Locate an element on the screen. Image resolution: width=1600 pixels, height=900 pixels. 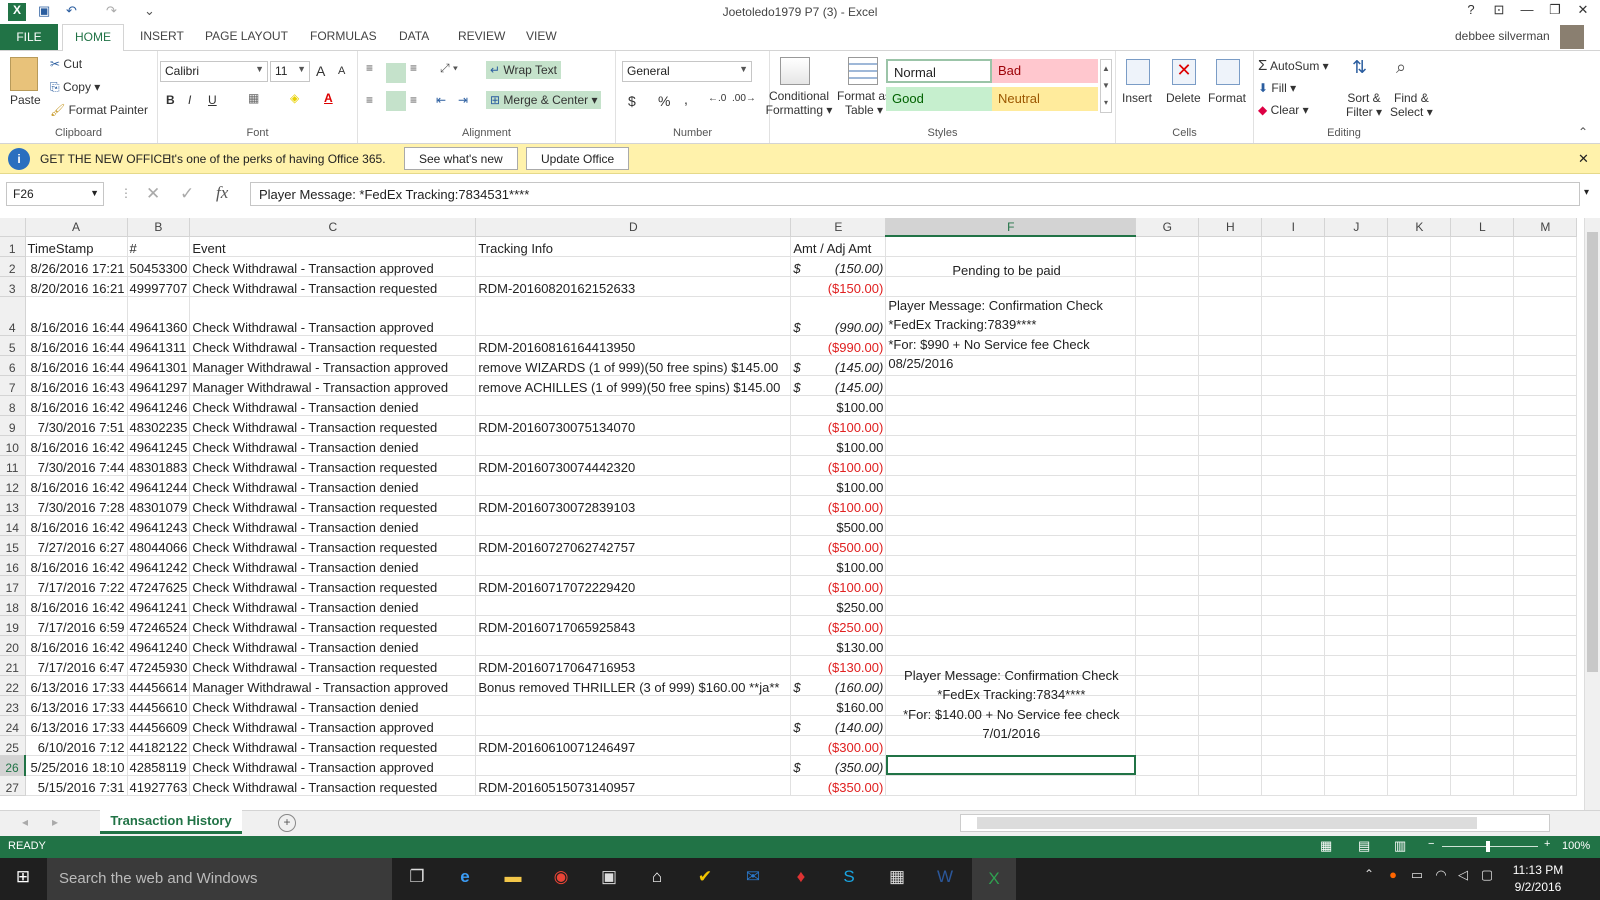
cell-event: Check Withdrawal - Transaction denied is located at coordinates (333, 645).